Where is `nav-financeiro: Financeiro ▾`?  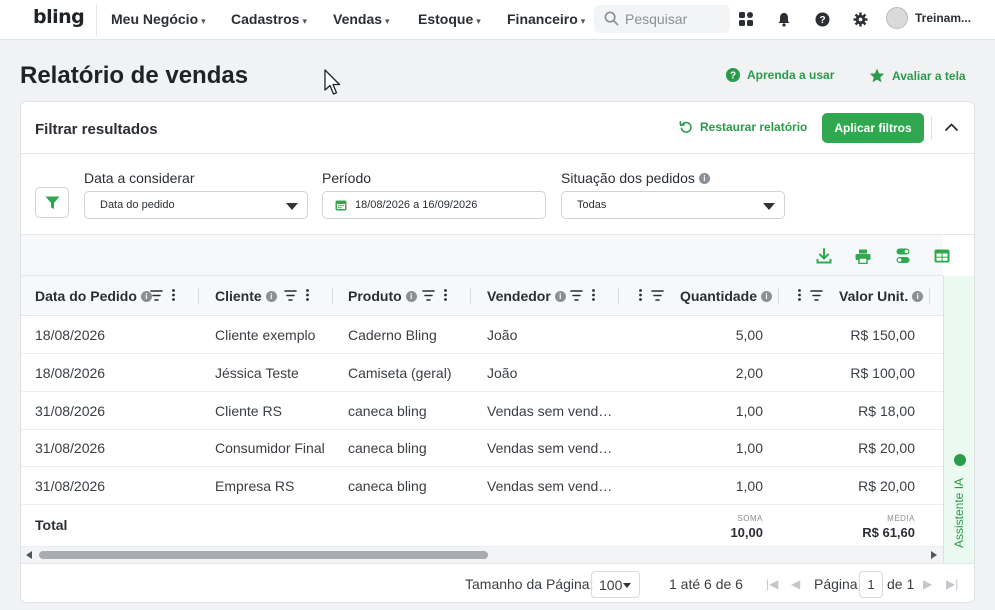 nav-financeiro: Financeiro ▾ is located at coordinates (546, 19).